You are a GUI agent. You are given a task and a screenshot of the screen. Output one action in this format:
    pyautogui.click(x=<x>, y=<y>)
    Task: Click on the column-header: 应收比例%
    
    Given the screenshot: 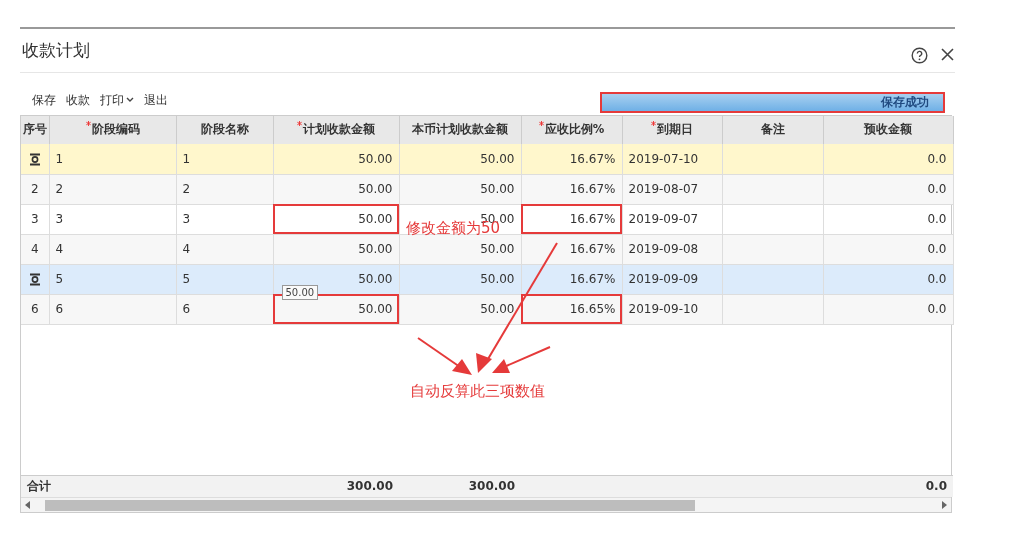 What is the action you would take?
    pyautogui.click(x=571, y=130)
    